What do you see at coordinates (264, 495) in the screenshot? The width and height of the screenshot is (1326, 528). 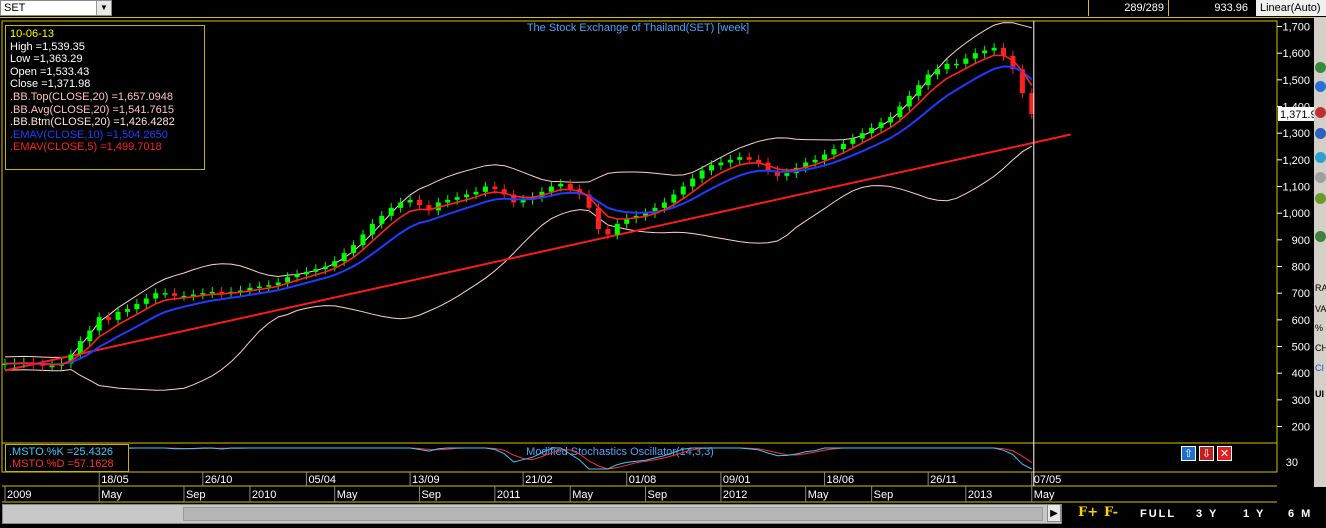 I see `time-label-bottom: 2010` at bounding box center [264, 495].